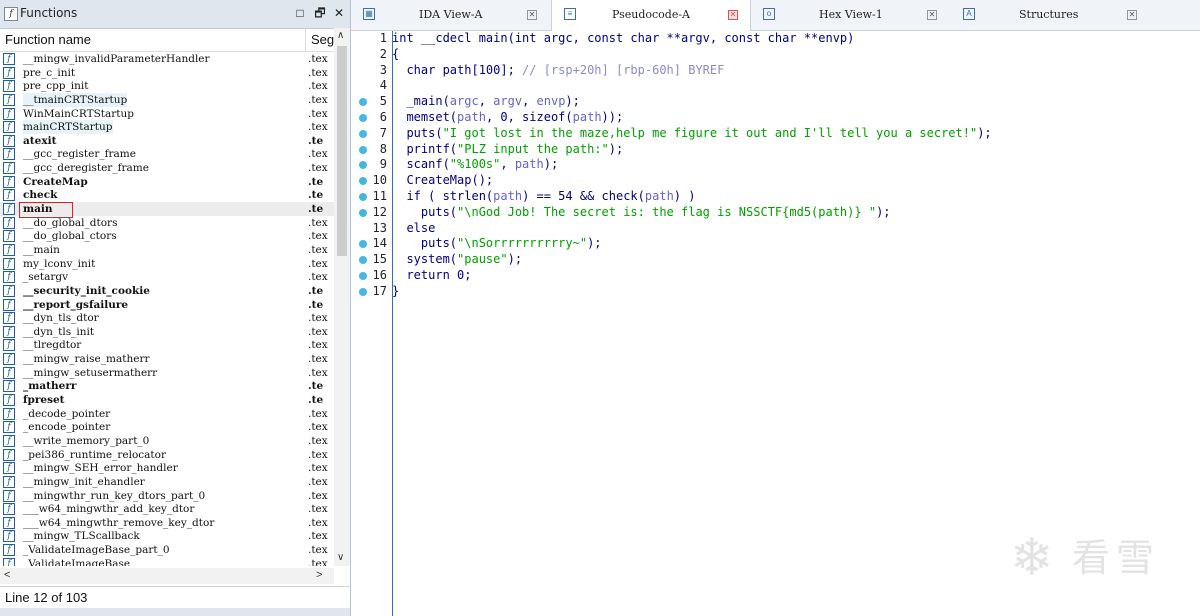  Describe the element at coordinates (167, 264) in the screenshot. I see `function-row: f my_lconv_init .tex` at that location.